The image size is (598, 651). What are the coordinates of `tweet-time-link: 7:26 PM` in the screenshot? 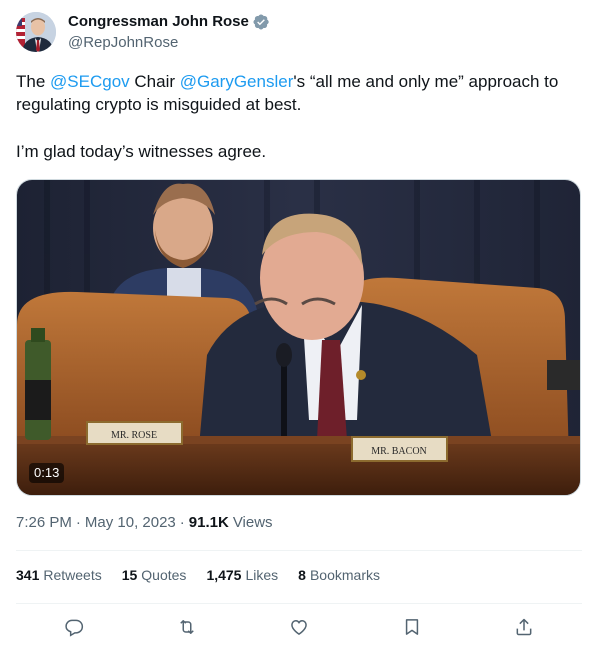 It's located at (44, 522).